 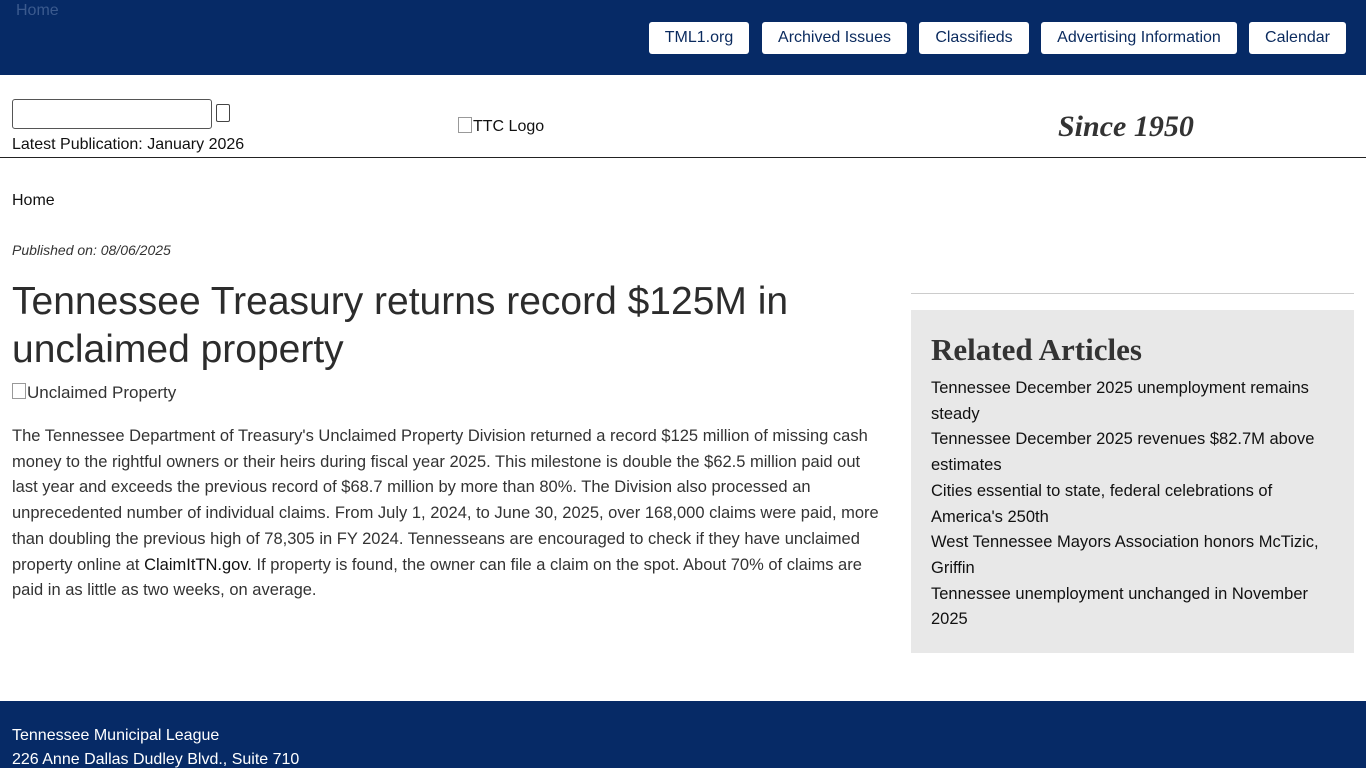 What do you see at coordinates (128, 144) in the screenshot?
I see `latest-publication-text: Latest Publication: January 2026` at bounding box center [128, 144].